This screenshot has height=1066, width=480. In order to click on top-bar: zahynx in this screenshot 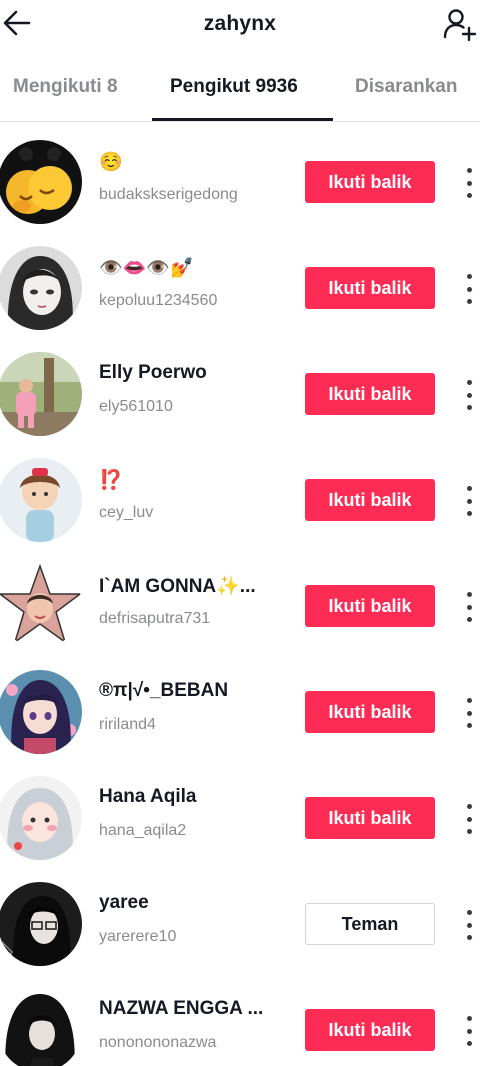, I will do `click(240, 24)`.